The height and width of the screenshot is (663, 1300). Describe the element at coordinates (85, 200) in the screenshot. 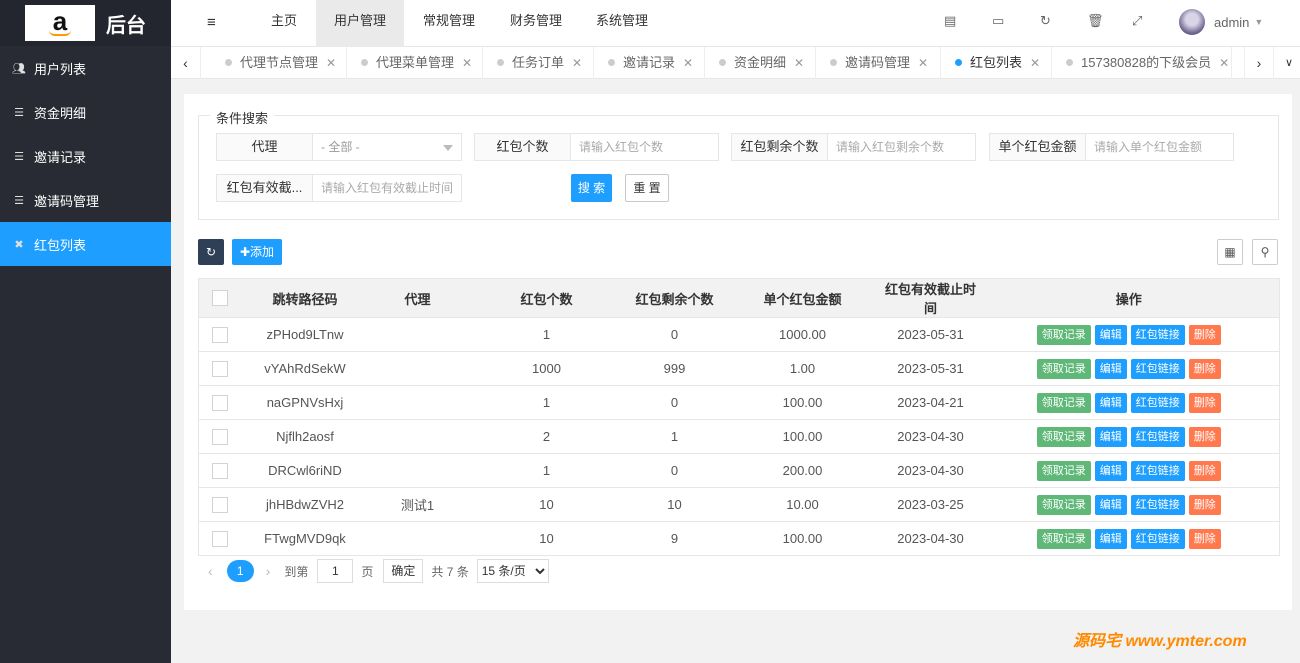

I see `sidebar-item-invite-codes: ☰ 邀请码管理` at that location.